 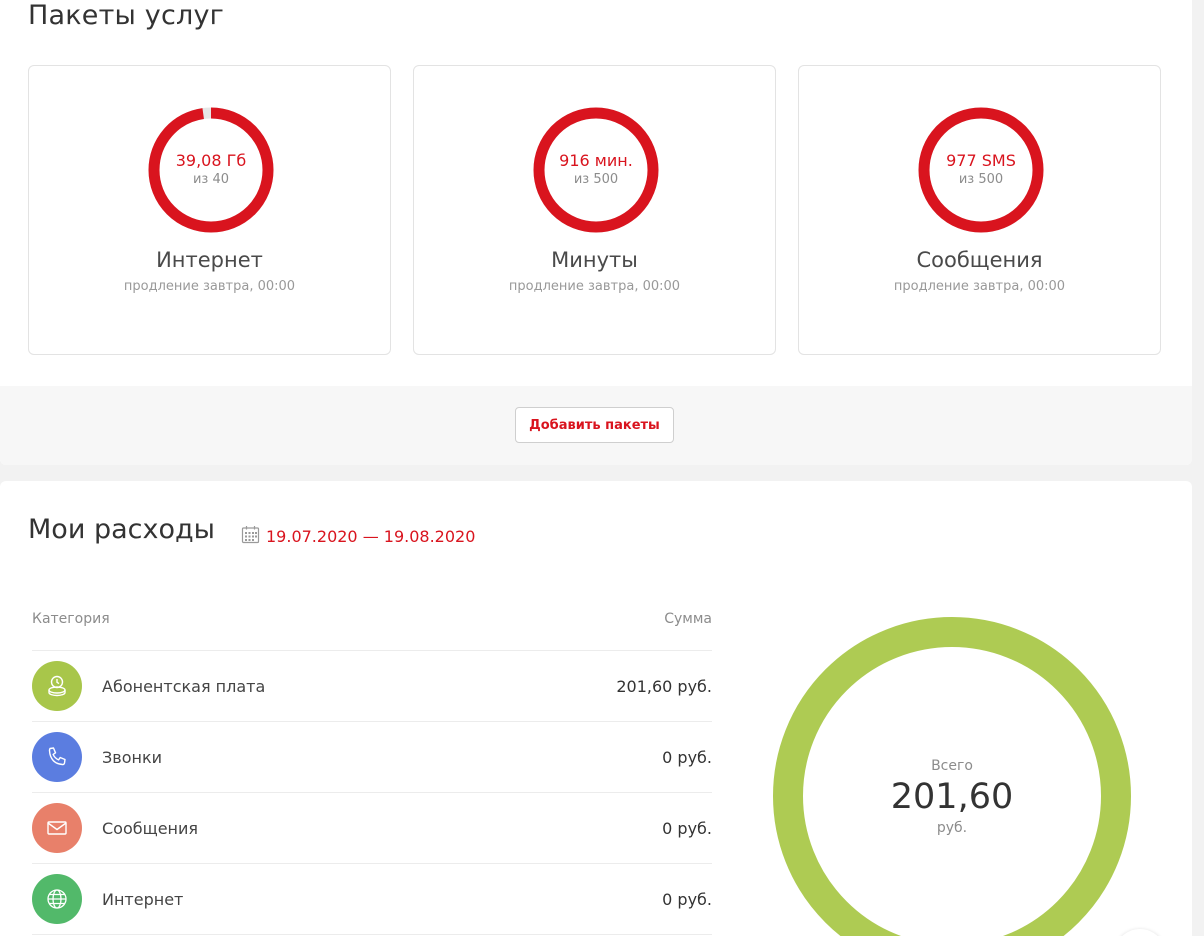 What do you see at coordinates (688, 619) in the screenshot?
I see `header-sum: Сумма` at bounding box center [688, 619].